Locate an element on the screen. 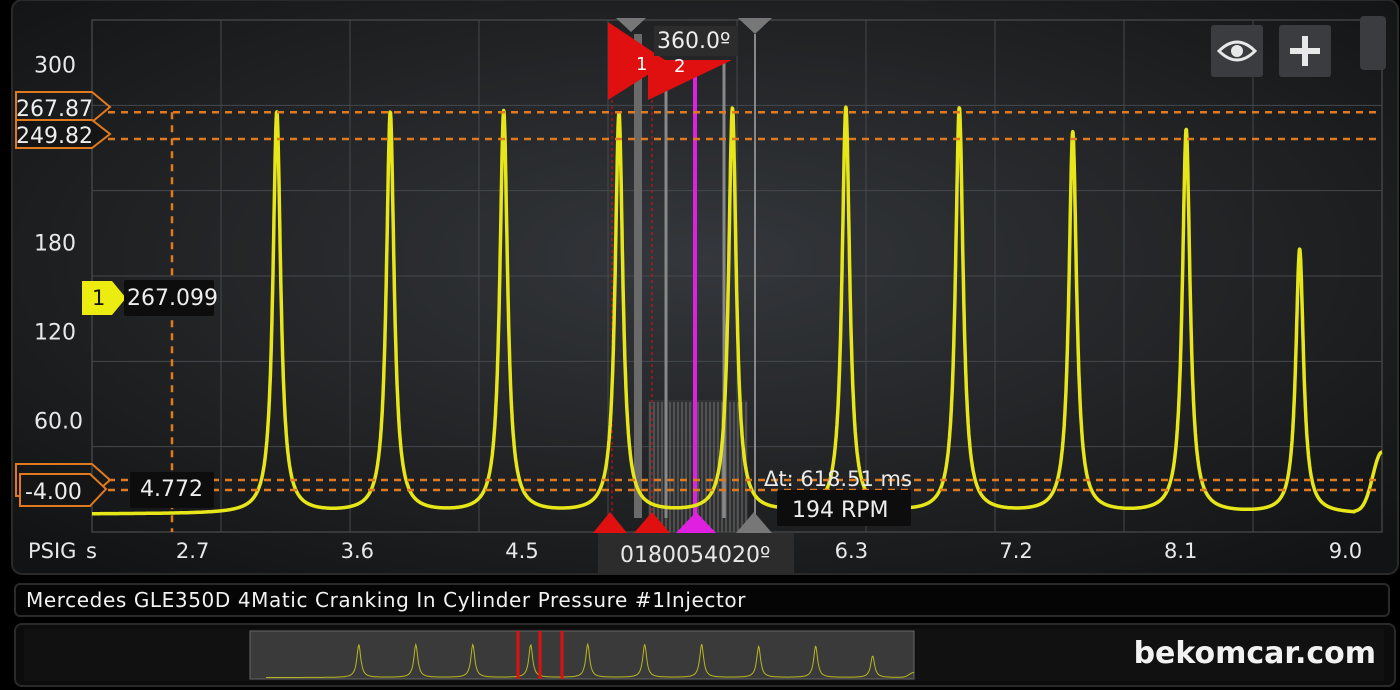 The width and height of the screenshot is (1400, 690). plus-icon is located at coordinates (1305, 51).